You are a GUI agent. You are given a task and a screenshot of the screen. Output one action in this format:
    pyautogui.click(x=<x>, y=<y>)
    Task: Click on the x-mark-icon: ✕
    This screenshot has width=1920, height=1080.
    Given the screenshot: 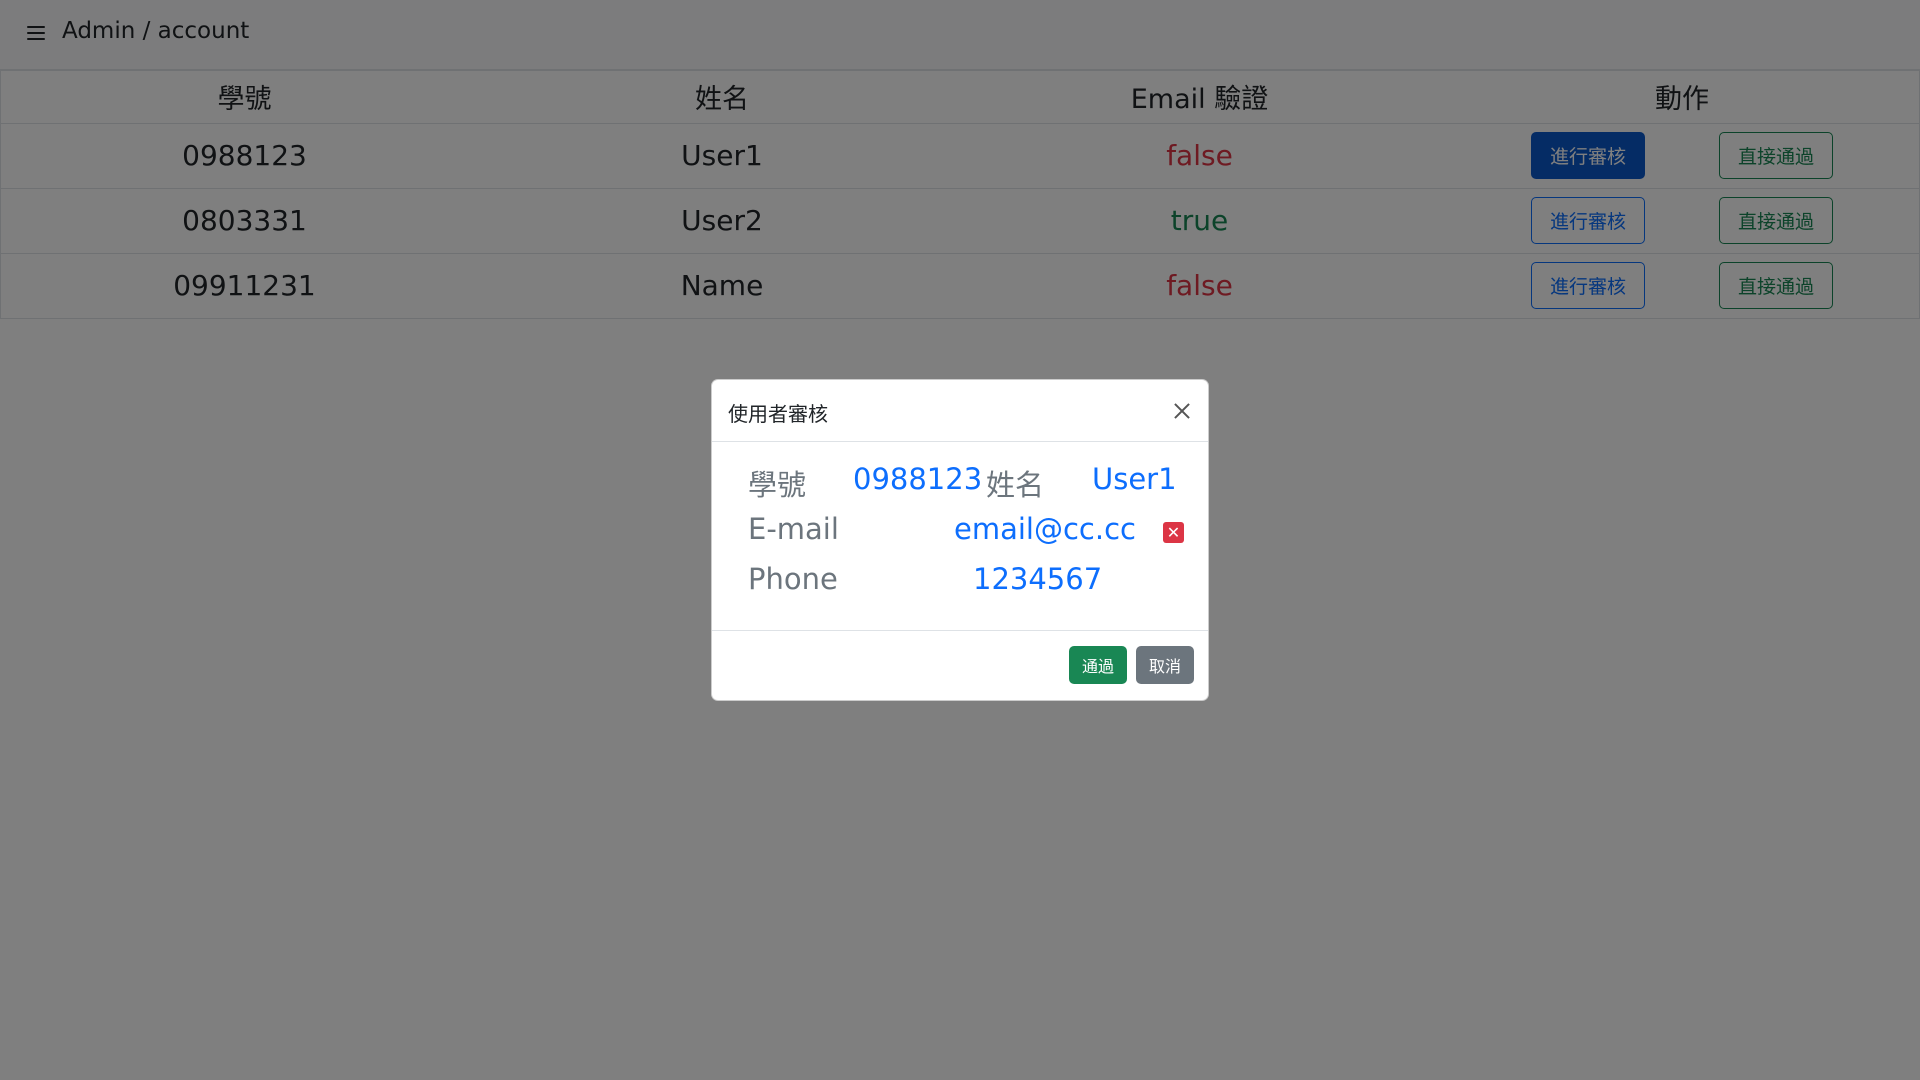 What is the action you would take?
    pyautogui.click(x=1173, y=532)
    